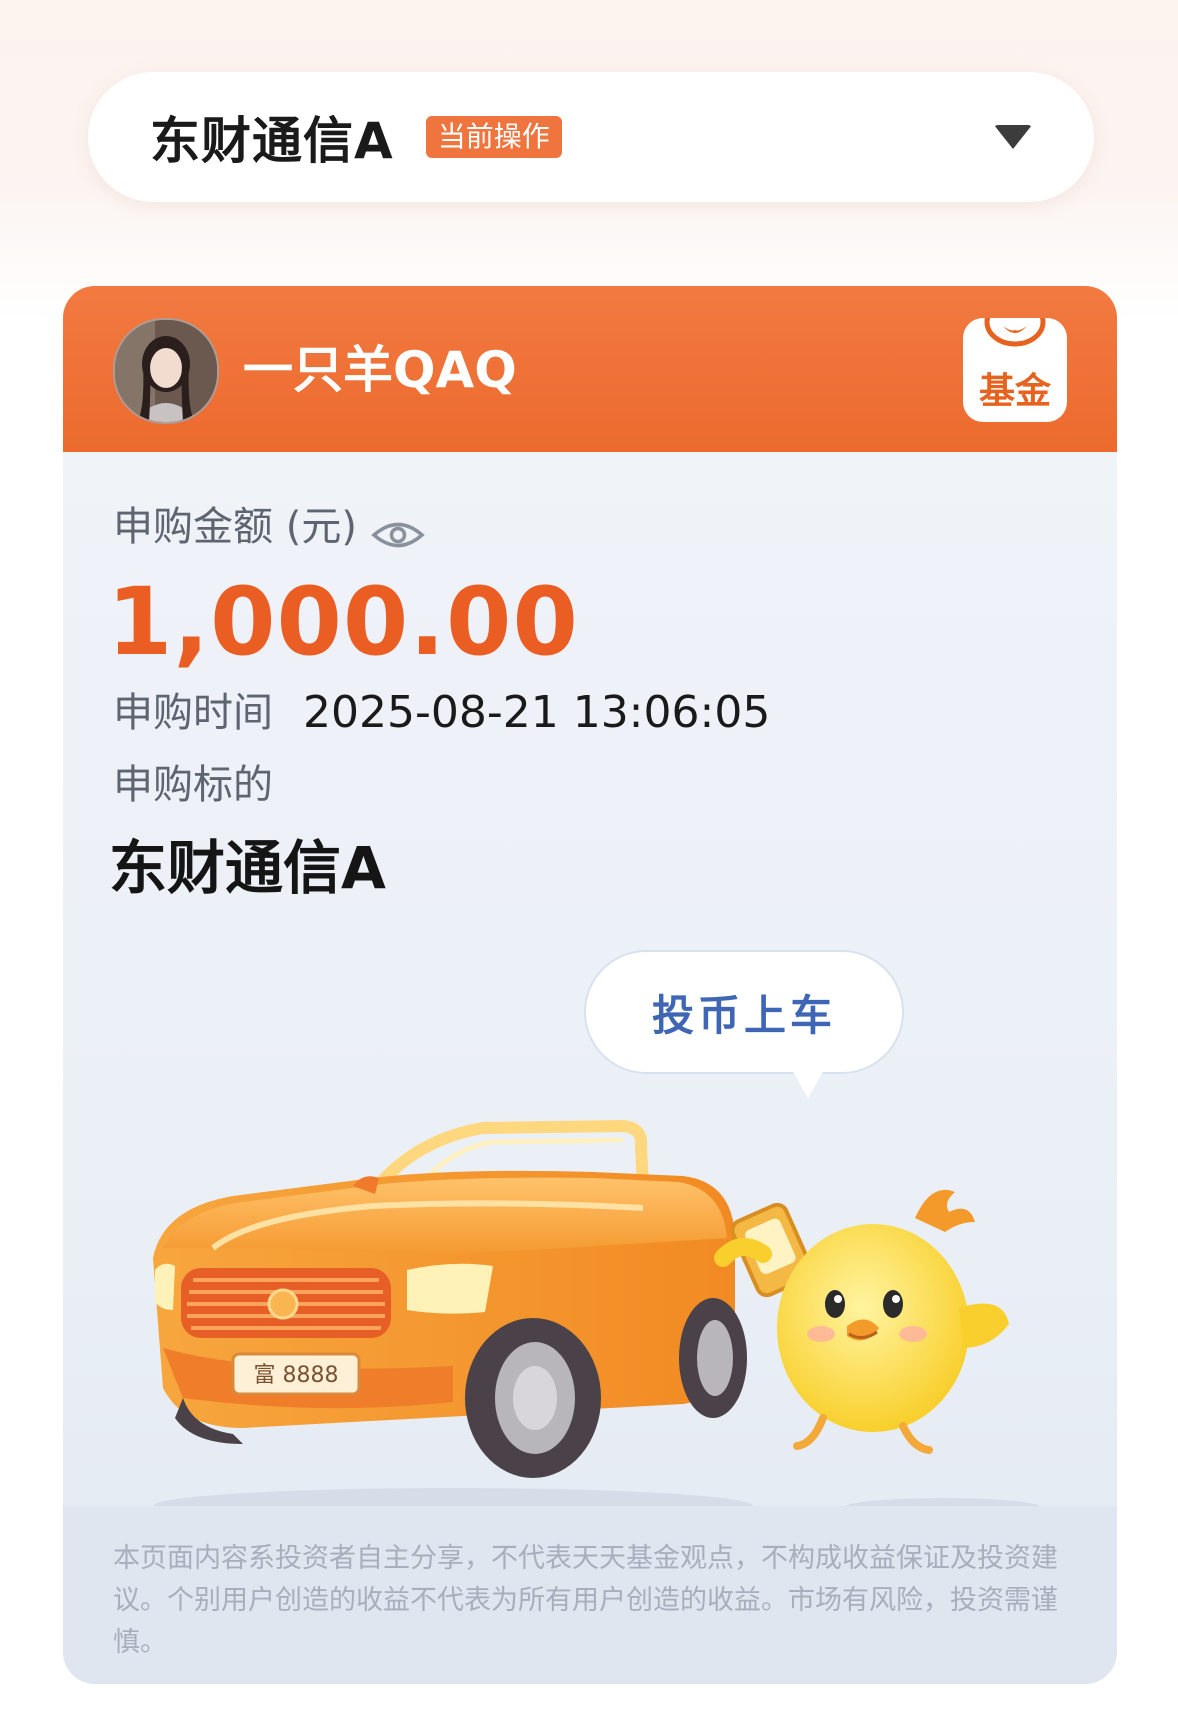 The image size is (1178, 1736). What do you see at coordinates (166, 371) in the screenshot?
I see `avatar` at bounding box center [166, 371].